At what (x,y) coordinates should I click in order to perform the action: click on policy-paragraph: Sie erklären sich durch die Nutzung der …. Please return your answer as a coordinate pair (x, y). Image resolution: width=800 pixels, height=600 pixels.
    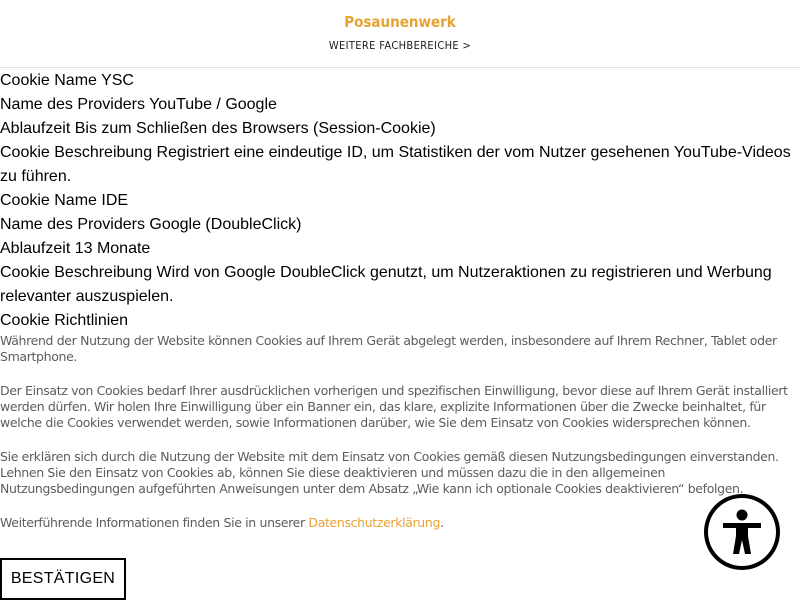
    Looking at the image, I should click on (389, 472).